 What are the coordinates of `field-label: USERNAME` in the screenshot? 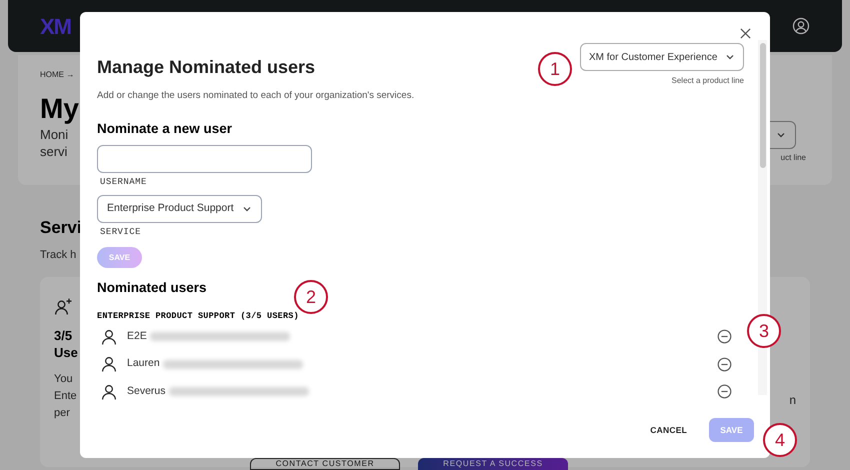 It's located at (124, 182).